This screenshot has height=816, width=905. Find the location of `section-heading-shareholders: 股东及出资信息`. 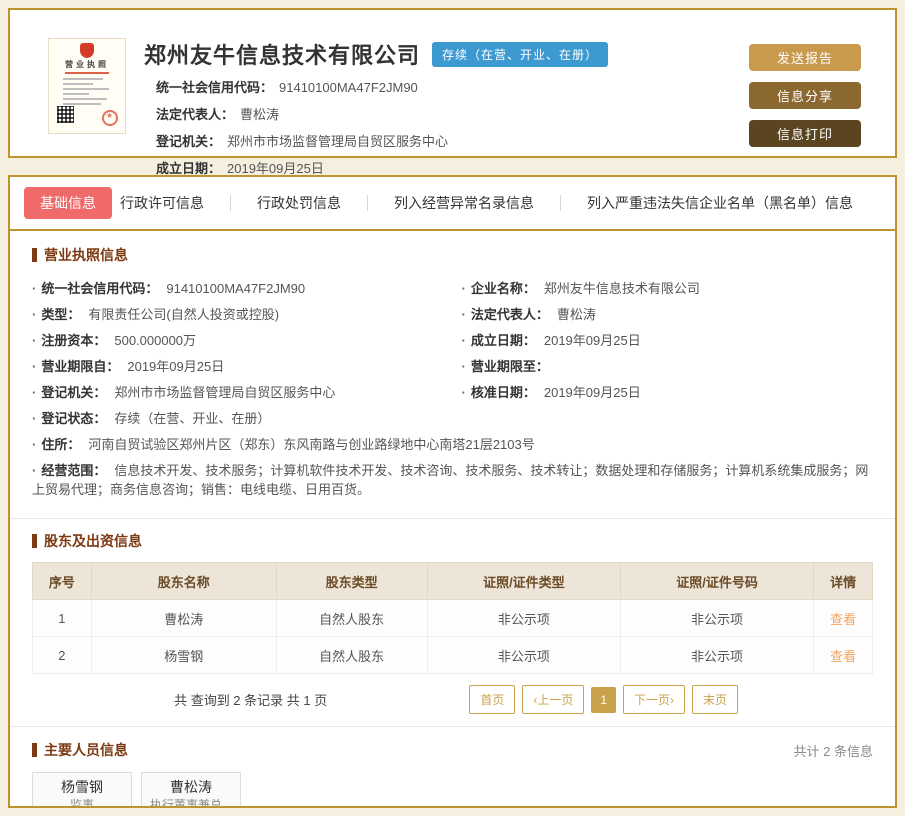

section-heading-shareholders: 股东及出资信息 is located at coordinates (452, 541).